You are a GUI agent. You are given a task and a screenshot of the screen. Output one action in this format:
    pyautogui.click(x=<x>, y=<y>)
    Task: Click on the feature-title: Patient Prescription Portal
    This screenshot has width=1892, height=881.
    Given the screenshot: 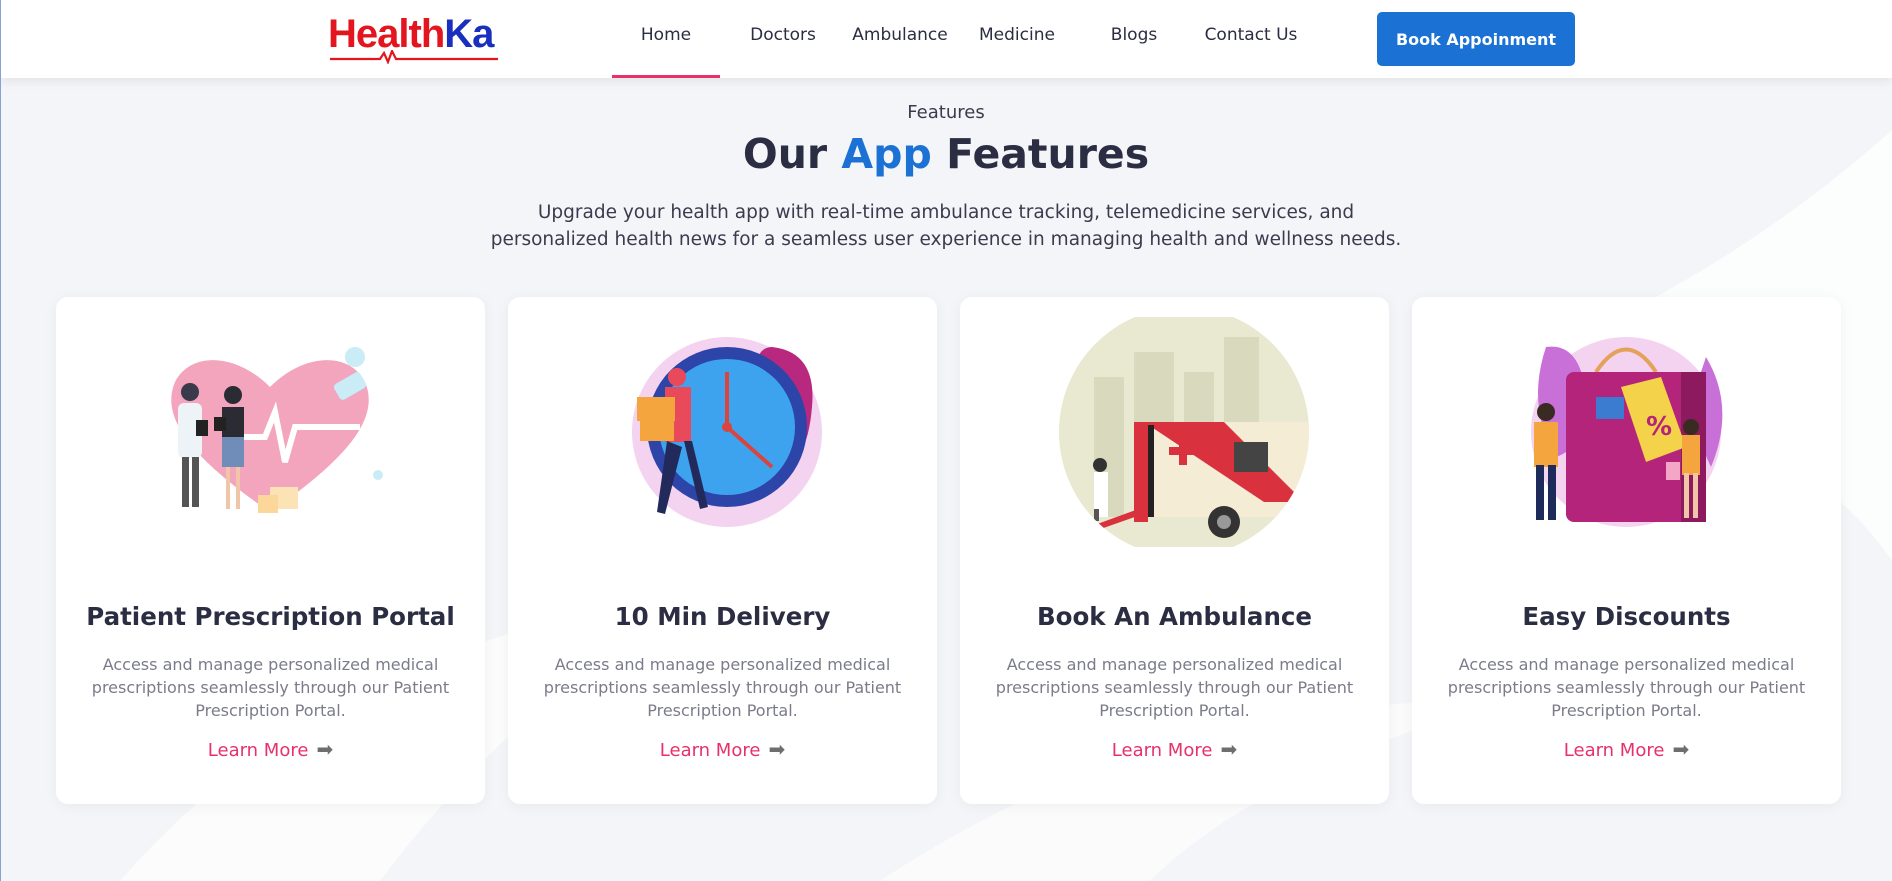 What is the action you would take?
    pyautogui.click(x=270, y=616)
    